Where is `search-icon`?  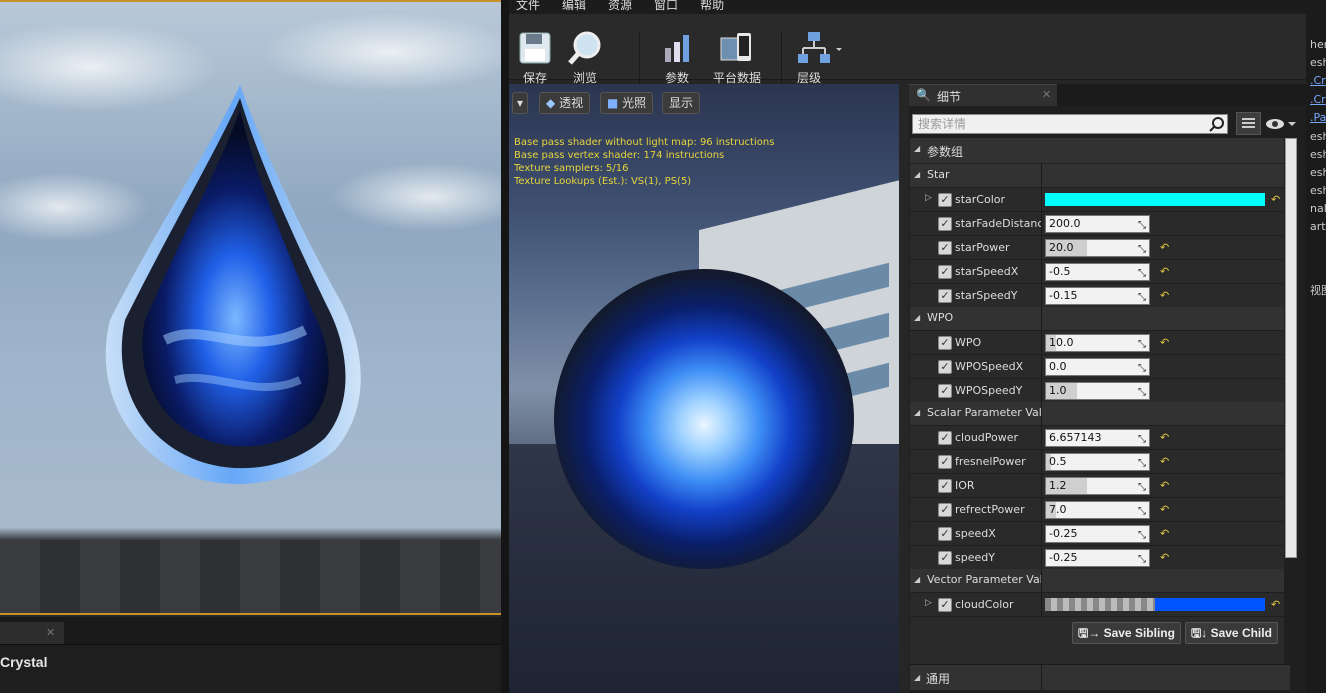
search-icon is located at coordinates (1217, 124).